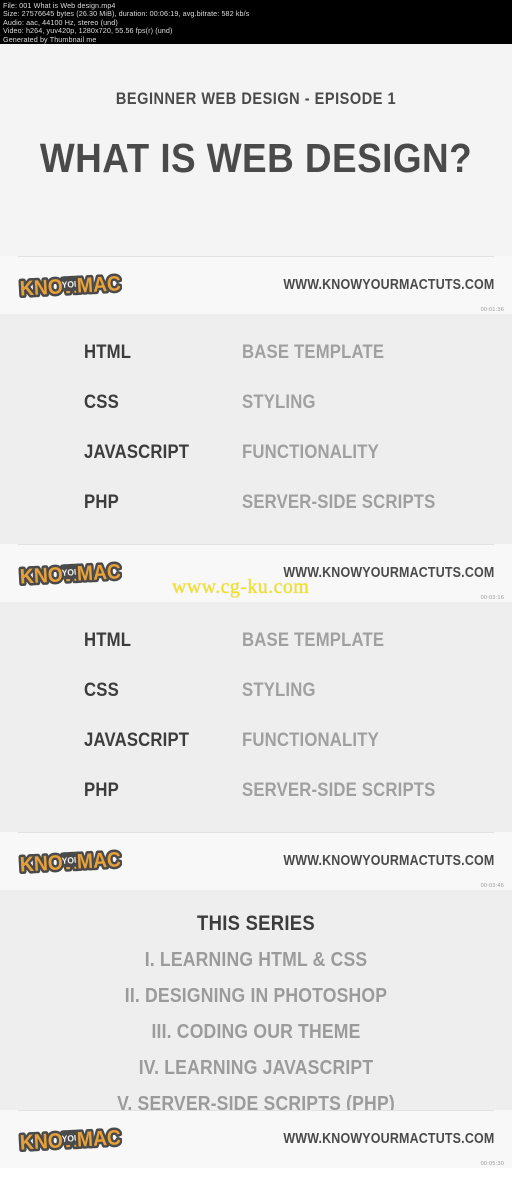 The image size is (512, 1192). What do you see at coordinates (256, 960) in the screenshot?
I see `series-item: I. LEARNING HTML & CSS` at bounding box center [256, 960].